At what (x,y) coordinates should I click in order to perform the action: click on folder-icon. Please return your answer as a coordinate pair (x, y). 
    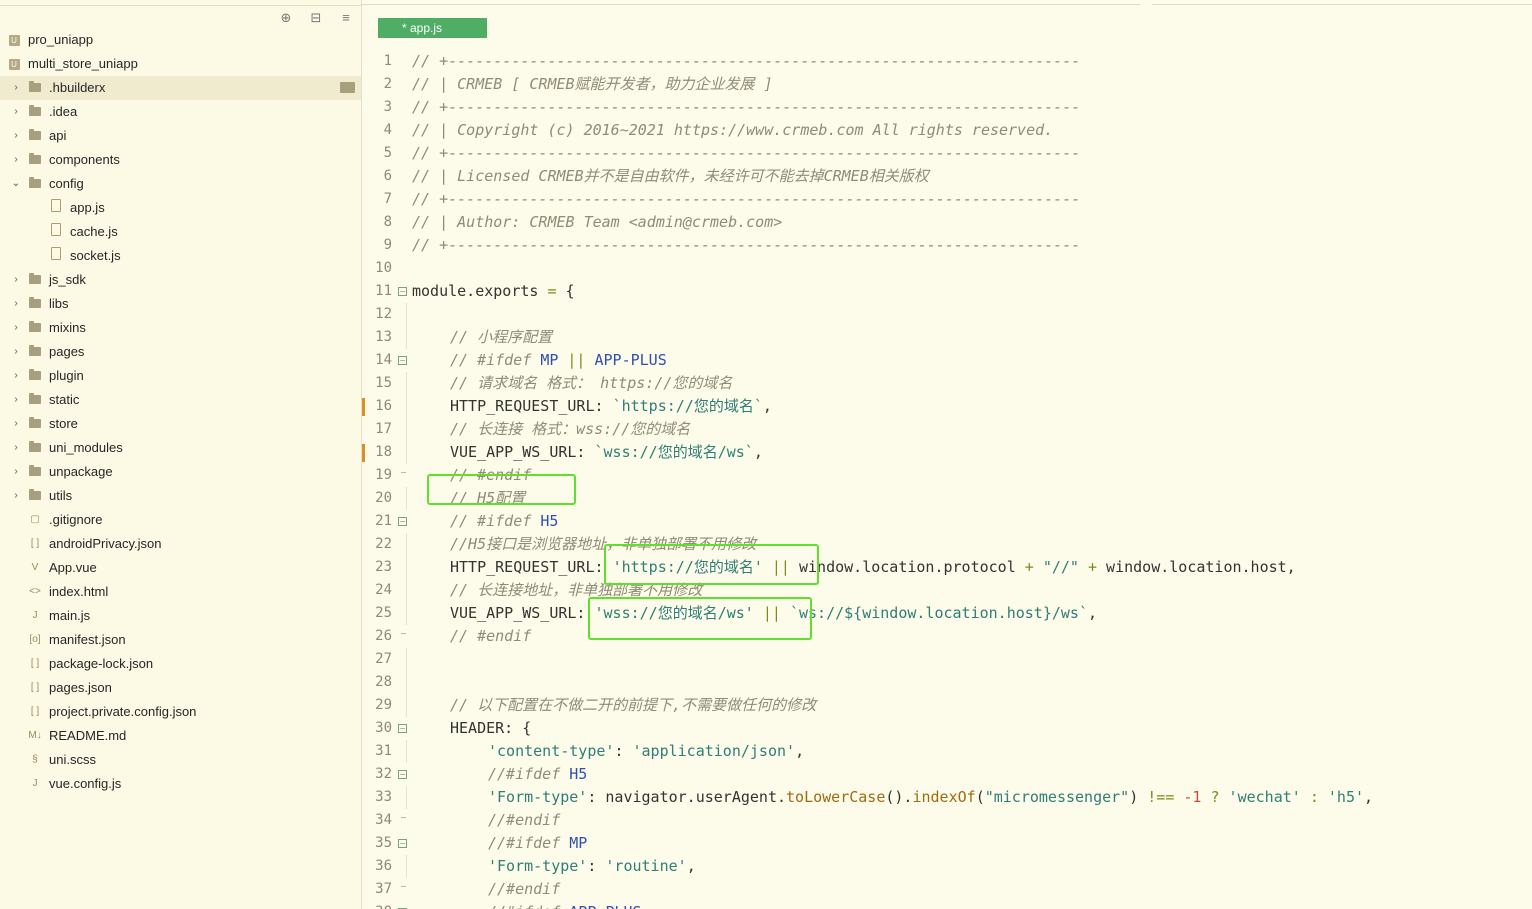
    Looking at the image, I should click on (35, 472).